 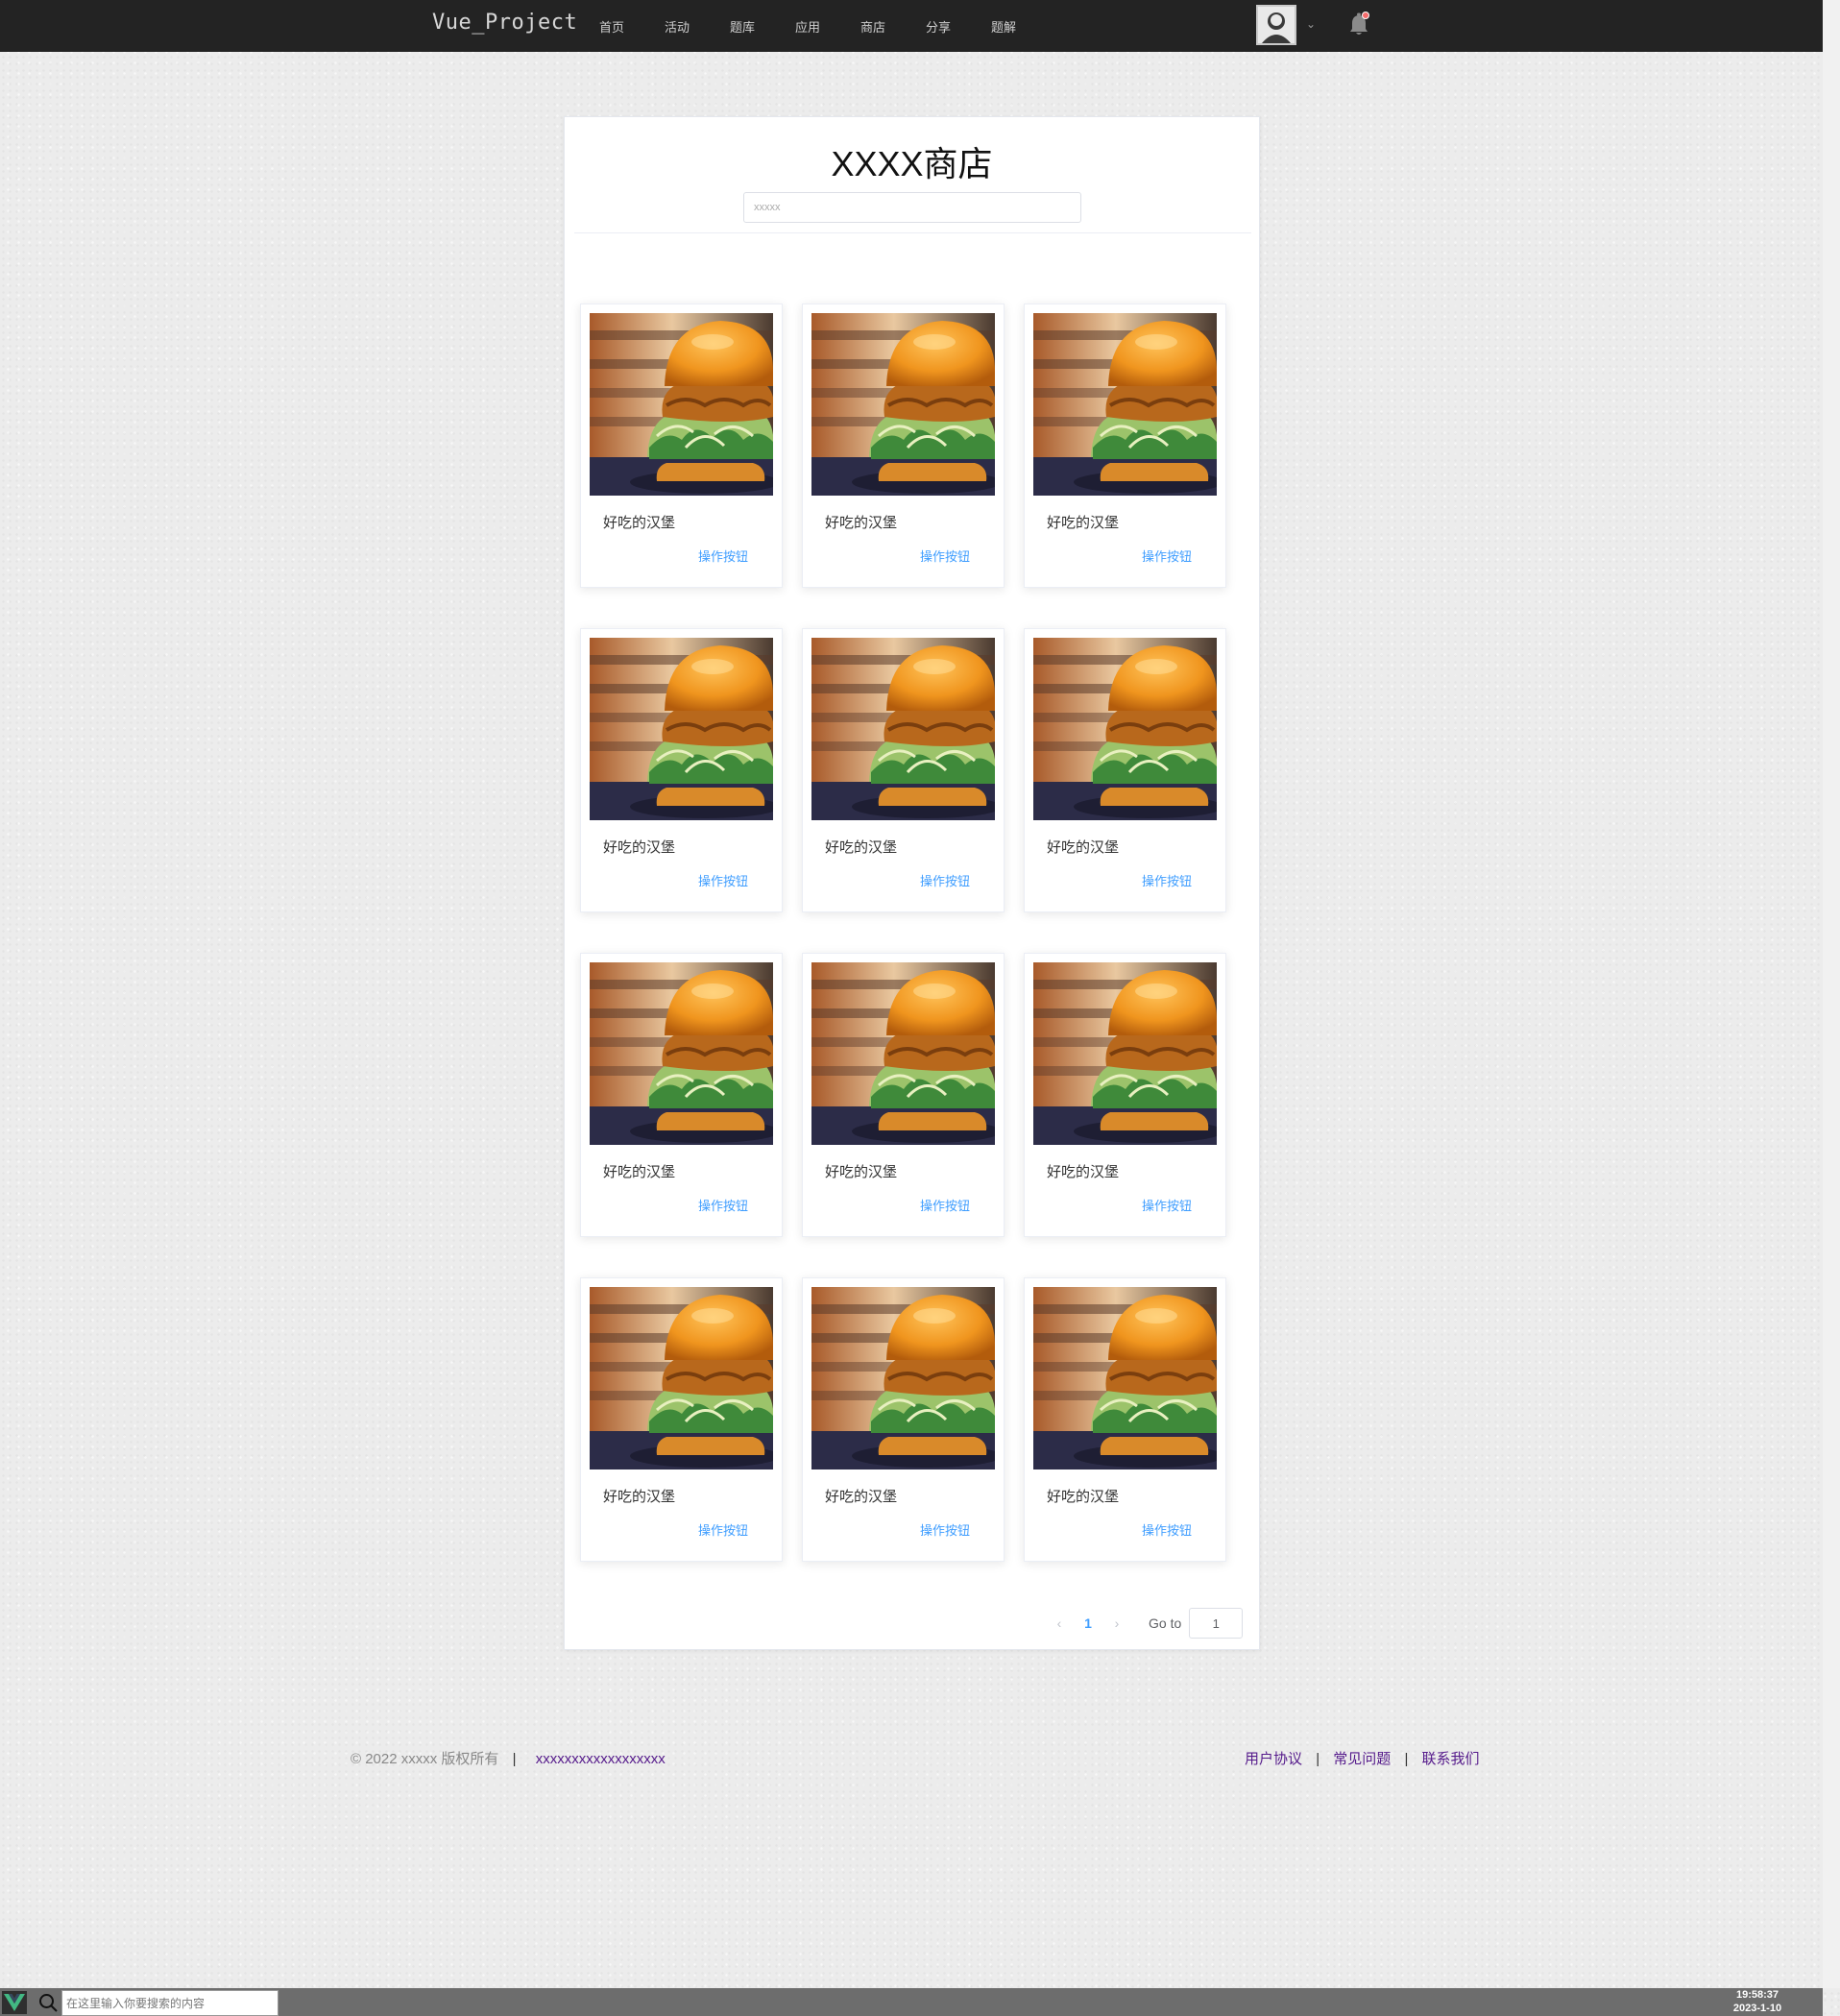 I want to click on copyright-text: © 2022 xxxxx 版权所有, so click(x=425, y=1759).